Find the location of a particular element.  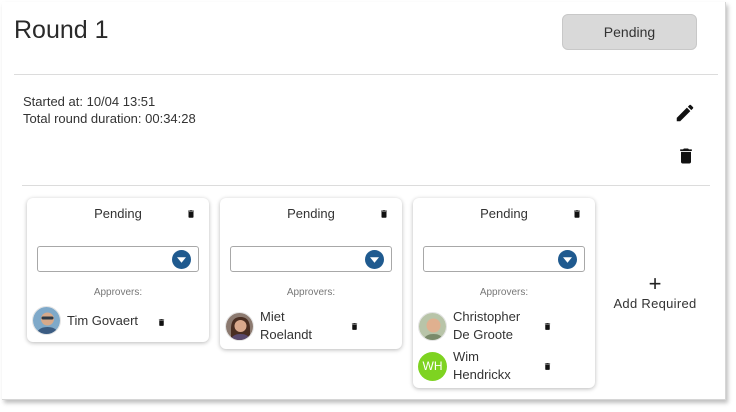

approver-item: Miet Roelandt is located at coordinates (277, 326).